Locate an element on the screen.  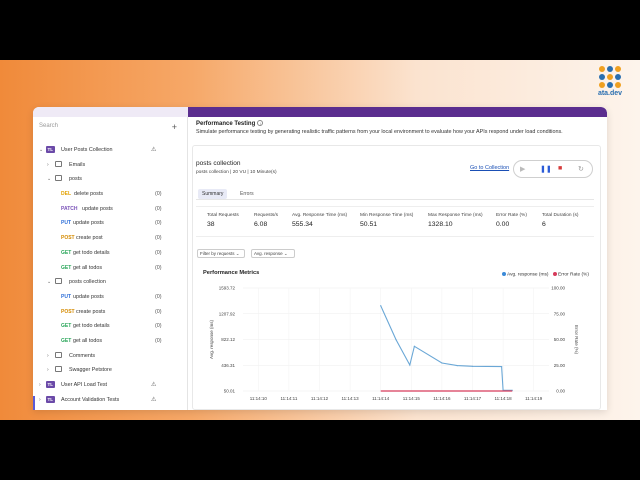
x-tick-label: 11:14:13 is located at coordinates (351, 398).